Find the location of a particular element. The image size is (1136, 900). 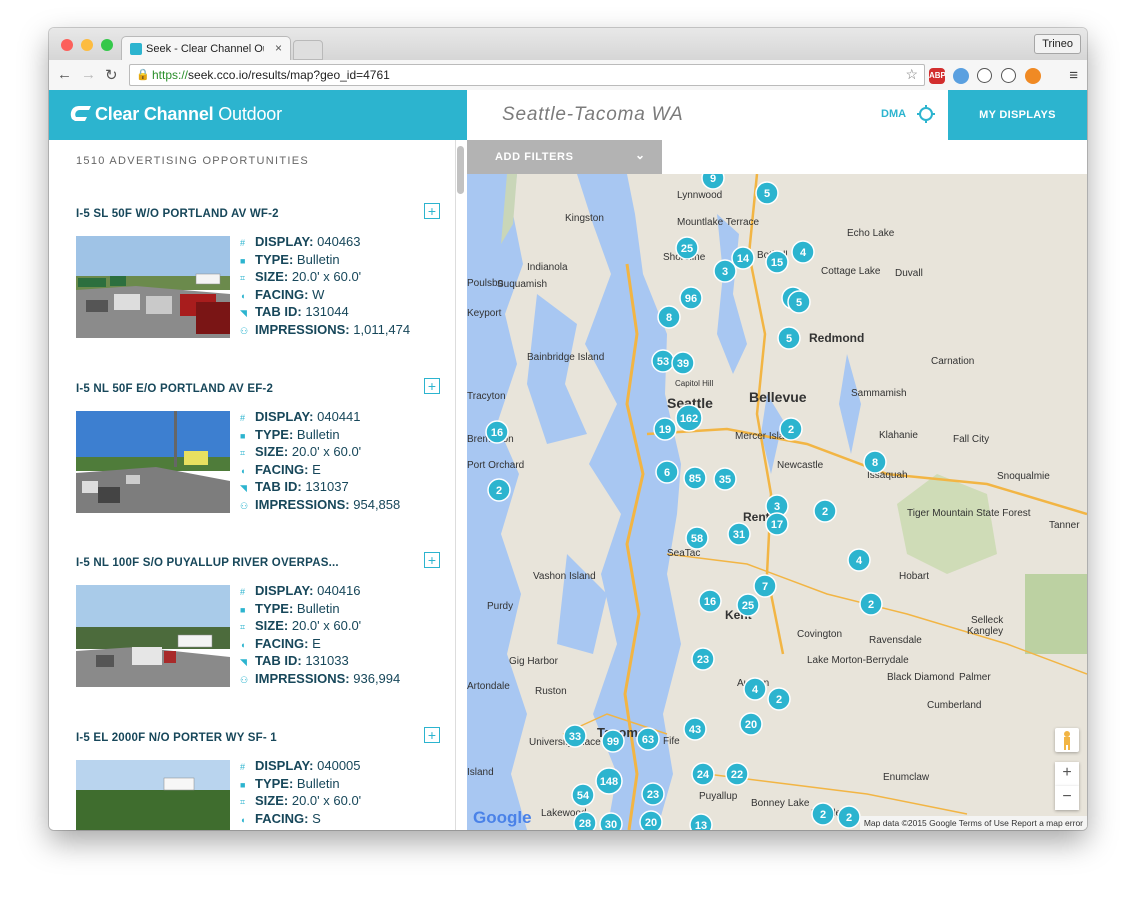

extension-v-icon is located at coordinates (961, 76).